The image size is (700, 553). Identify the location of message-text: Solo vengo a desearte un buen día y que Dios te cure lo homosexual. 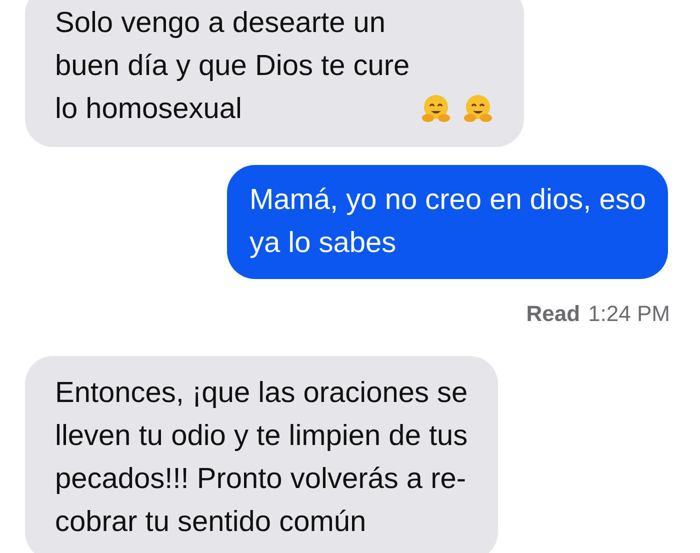
(232, 66).